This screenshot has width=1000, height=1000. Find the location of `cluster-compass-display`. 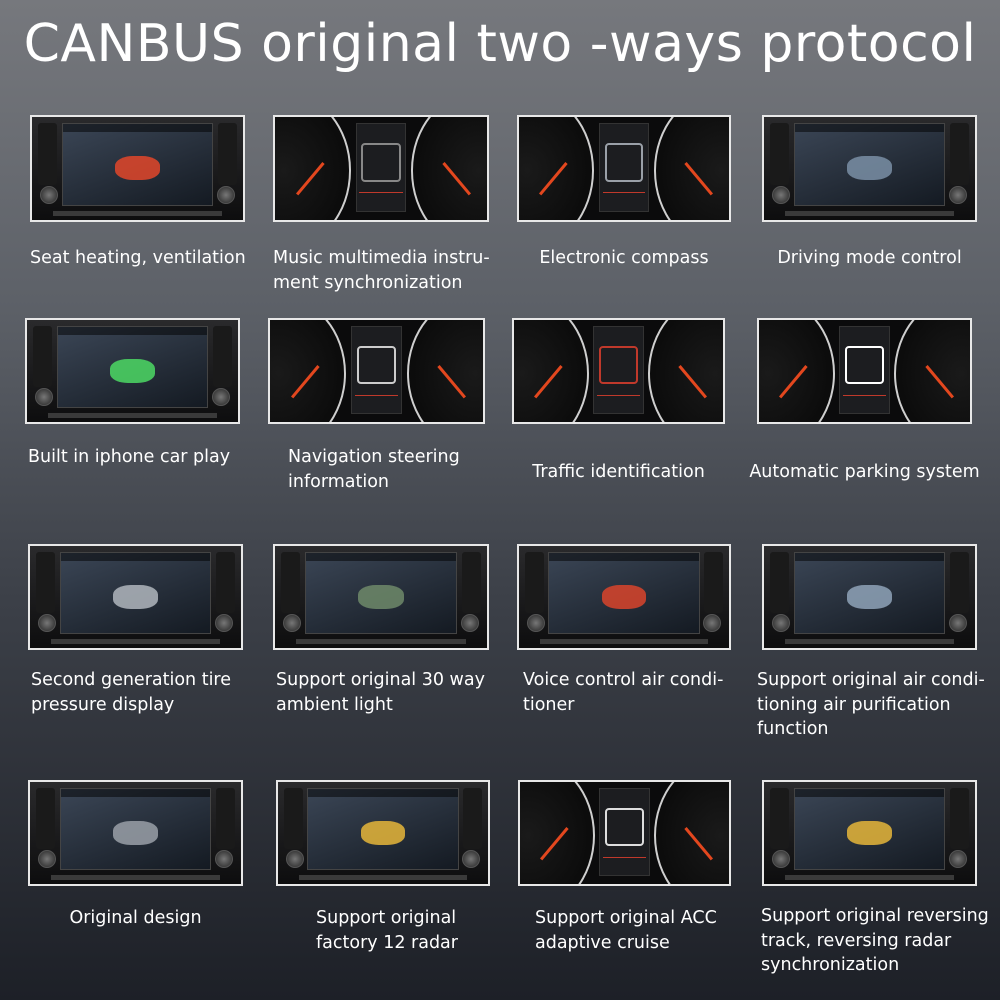

cluster-compass-display is located at coordinates (624, 168).